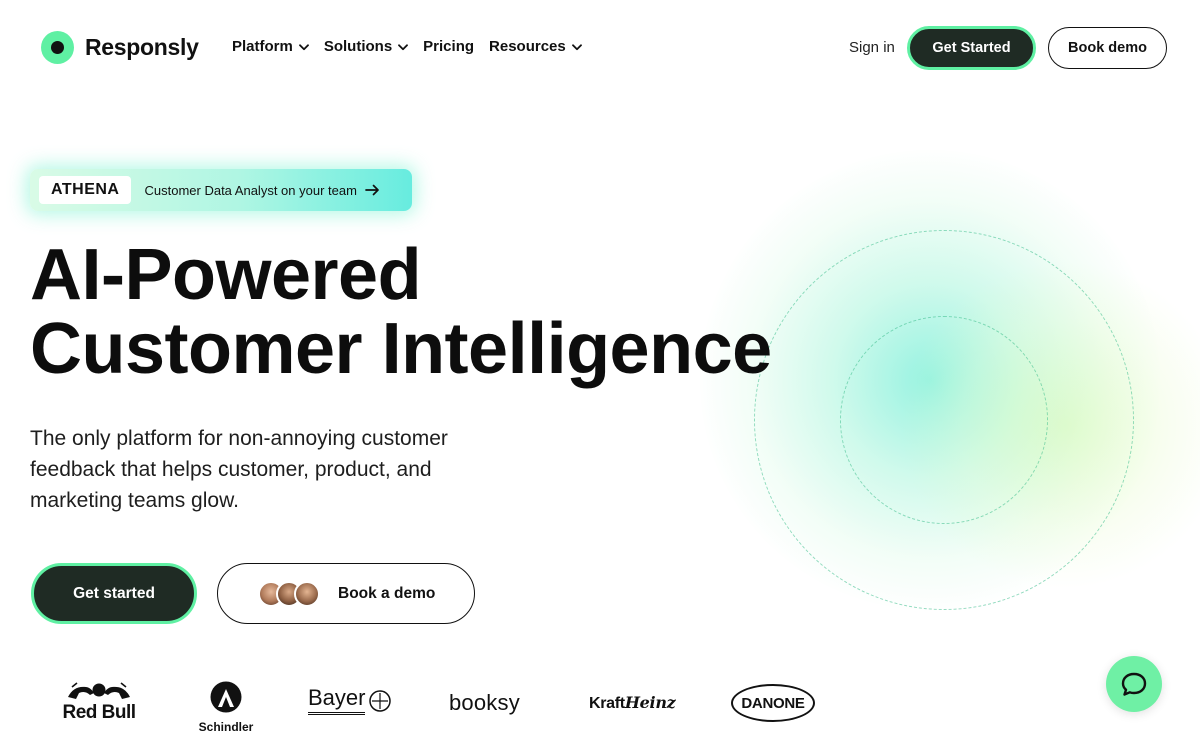 The height and width of the screenshot is (750, 1200). I want to click on nav-item-solutions: Solutions, so click(366, 46).